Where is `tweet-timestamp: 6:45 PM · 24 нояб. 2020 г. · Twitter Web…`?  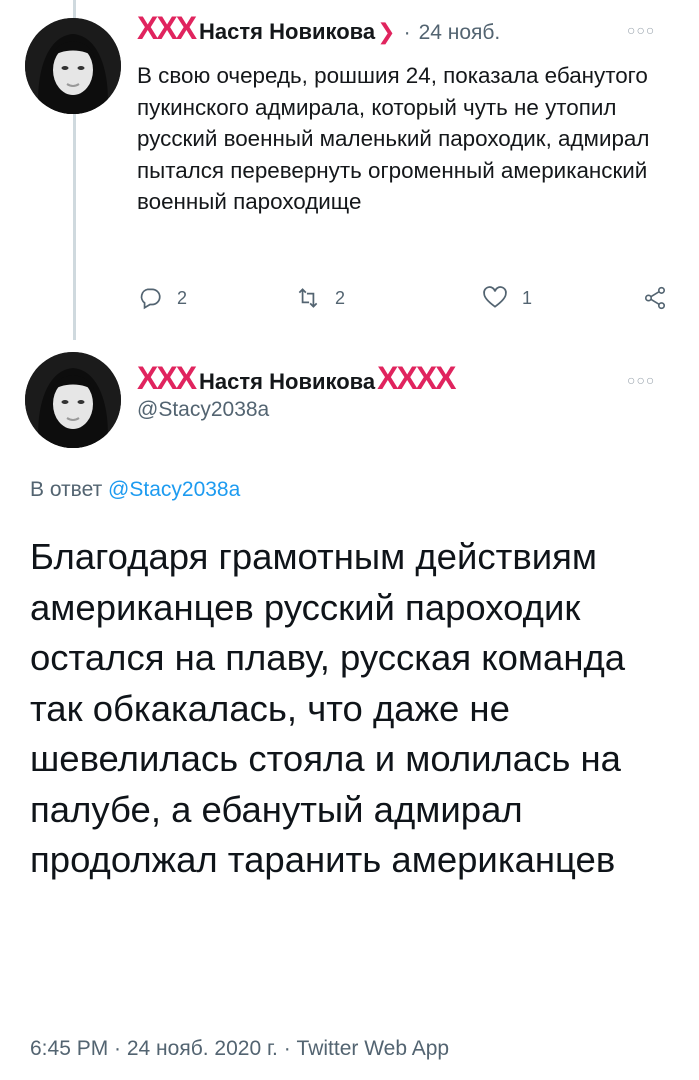 tweet-timestamp: 6:45 PM · 24 нояб. 2020 г. · Twitter Web… is located at coordinates (239, 1049).